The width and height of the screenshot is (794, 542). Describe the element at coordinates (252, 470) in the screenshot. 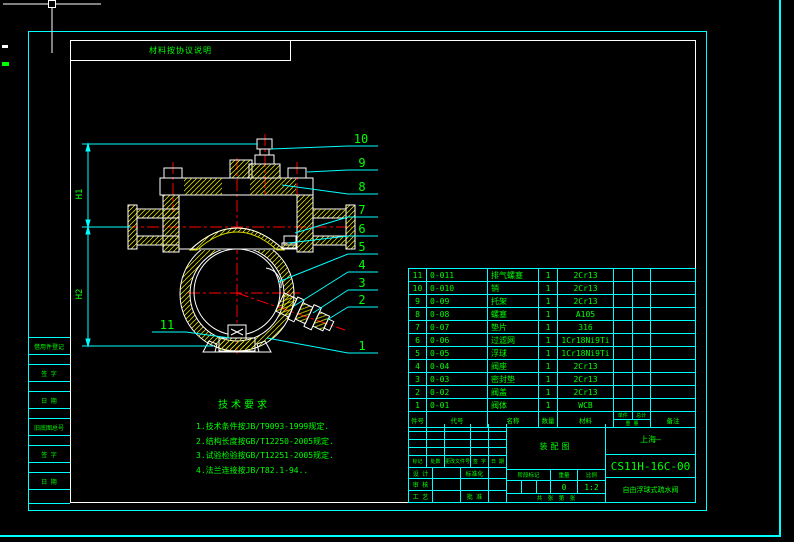

I see `tech-req-item: 4.法兰连接按JB/T82.1-94..` at that location.